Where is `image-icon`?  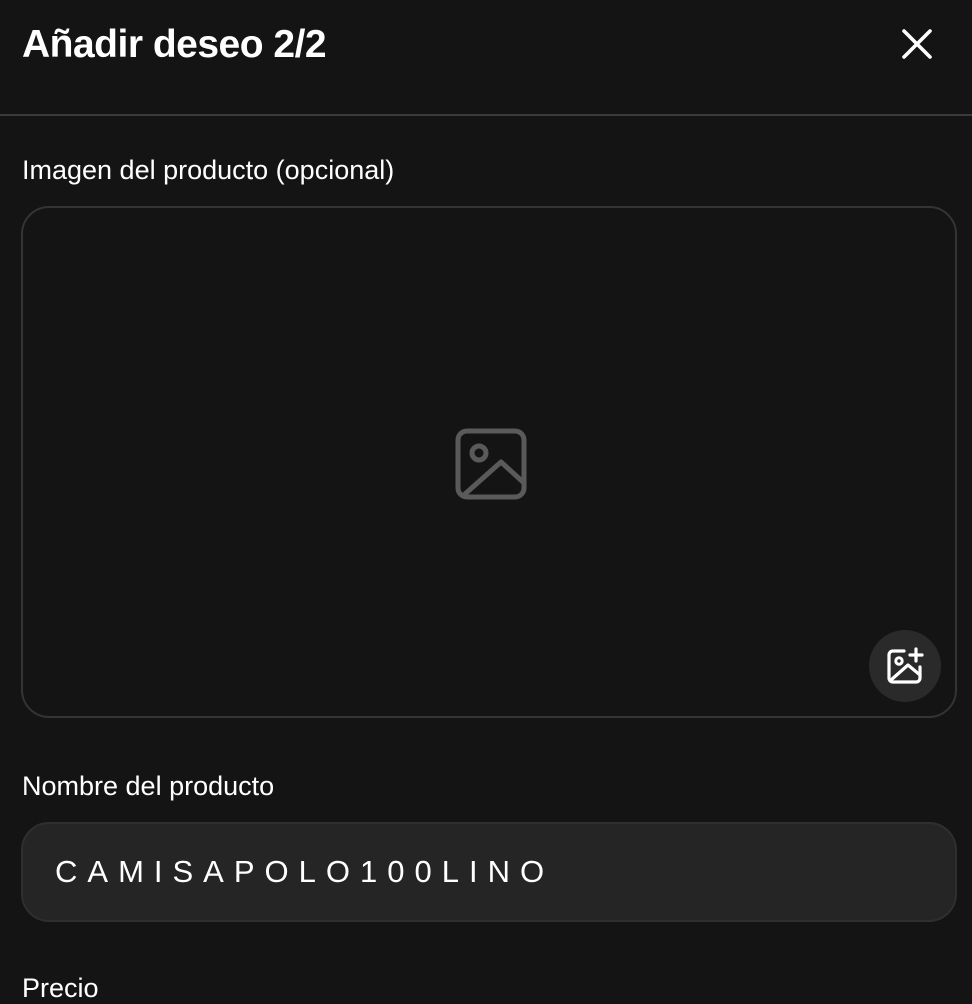
image-icon is located at coordinates (491, 464).